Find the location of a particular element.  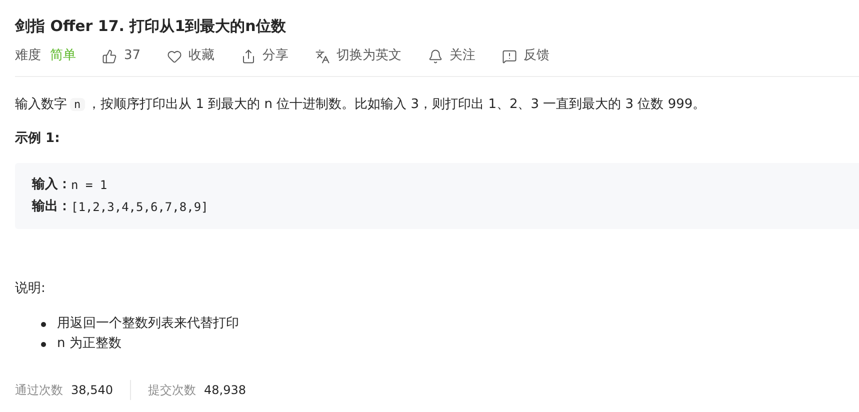

inline-code: n is located at coordinates (77, 104).